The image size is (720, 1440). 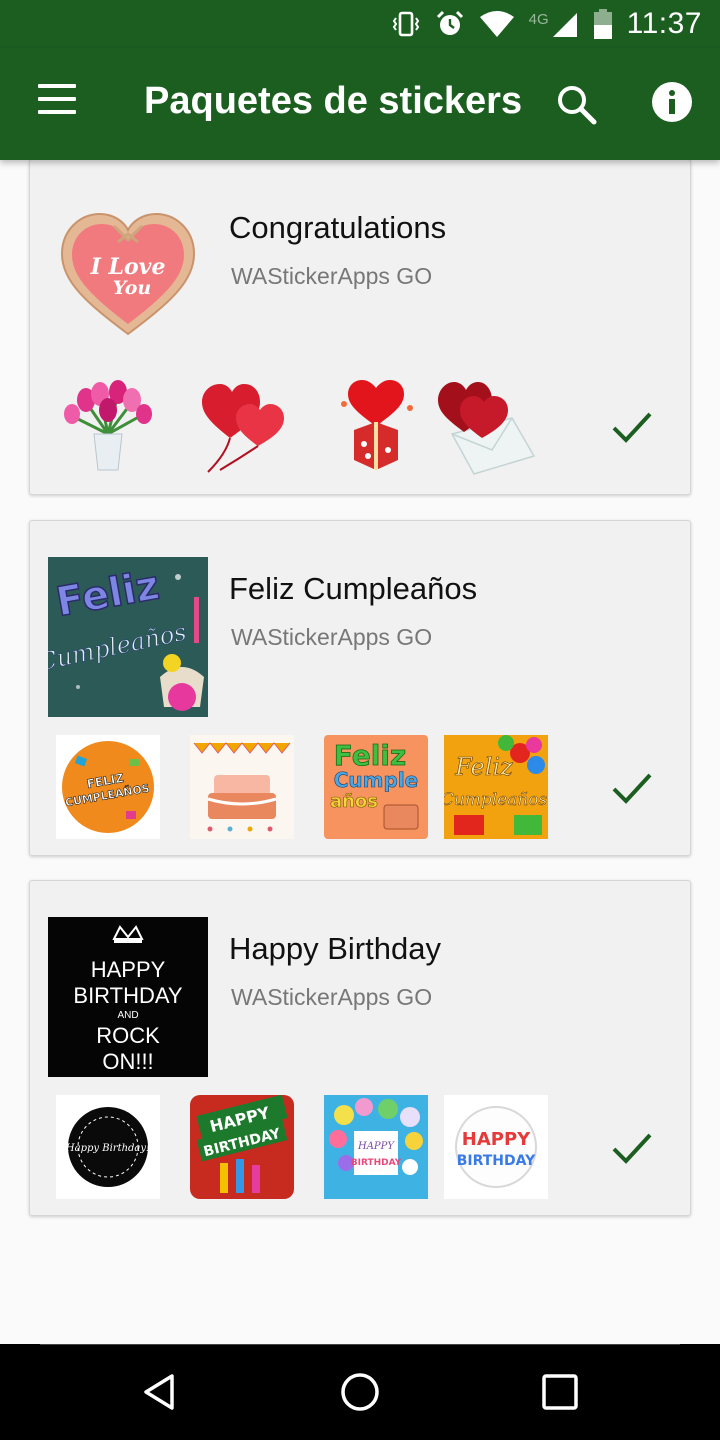 I want to click on menu-icon, so click(x=56, y=104).